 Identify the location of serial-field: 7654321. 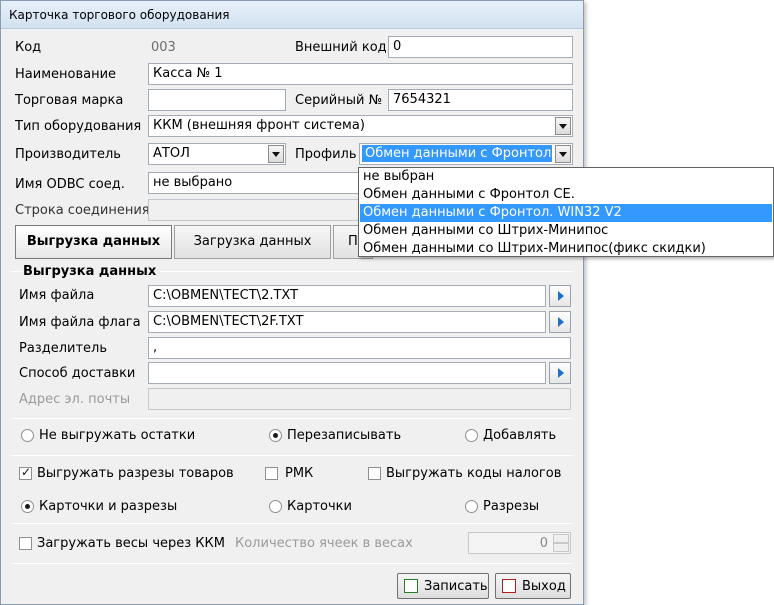
(480, 100).